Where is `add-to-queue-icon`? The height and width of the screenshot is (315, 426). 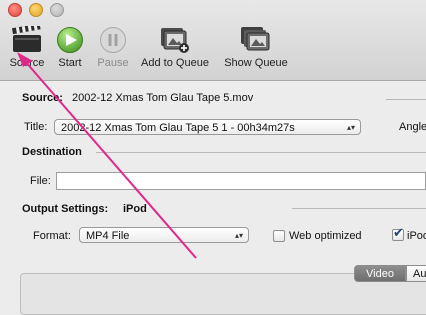 add-to-queue-icon is located at coordinates (175, 41).